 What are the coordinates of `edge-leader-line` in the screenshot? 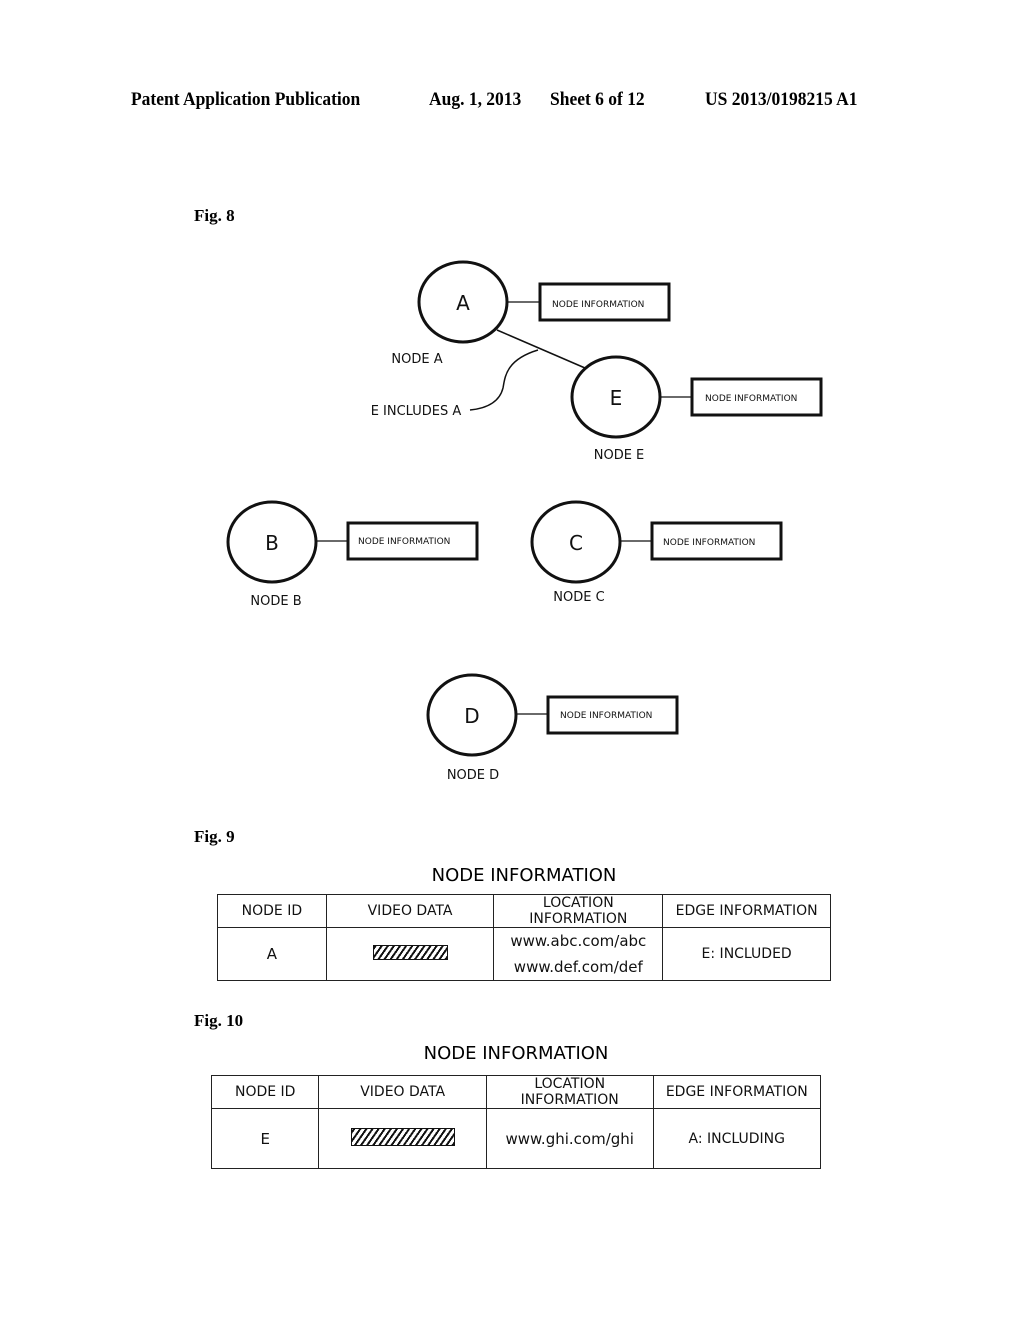 It's located at (504, 380).